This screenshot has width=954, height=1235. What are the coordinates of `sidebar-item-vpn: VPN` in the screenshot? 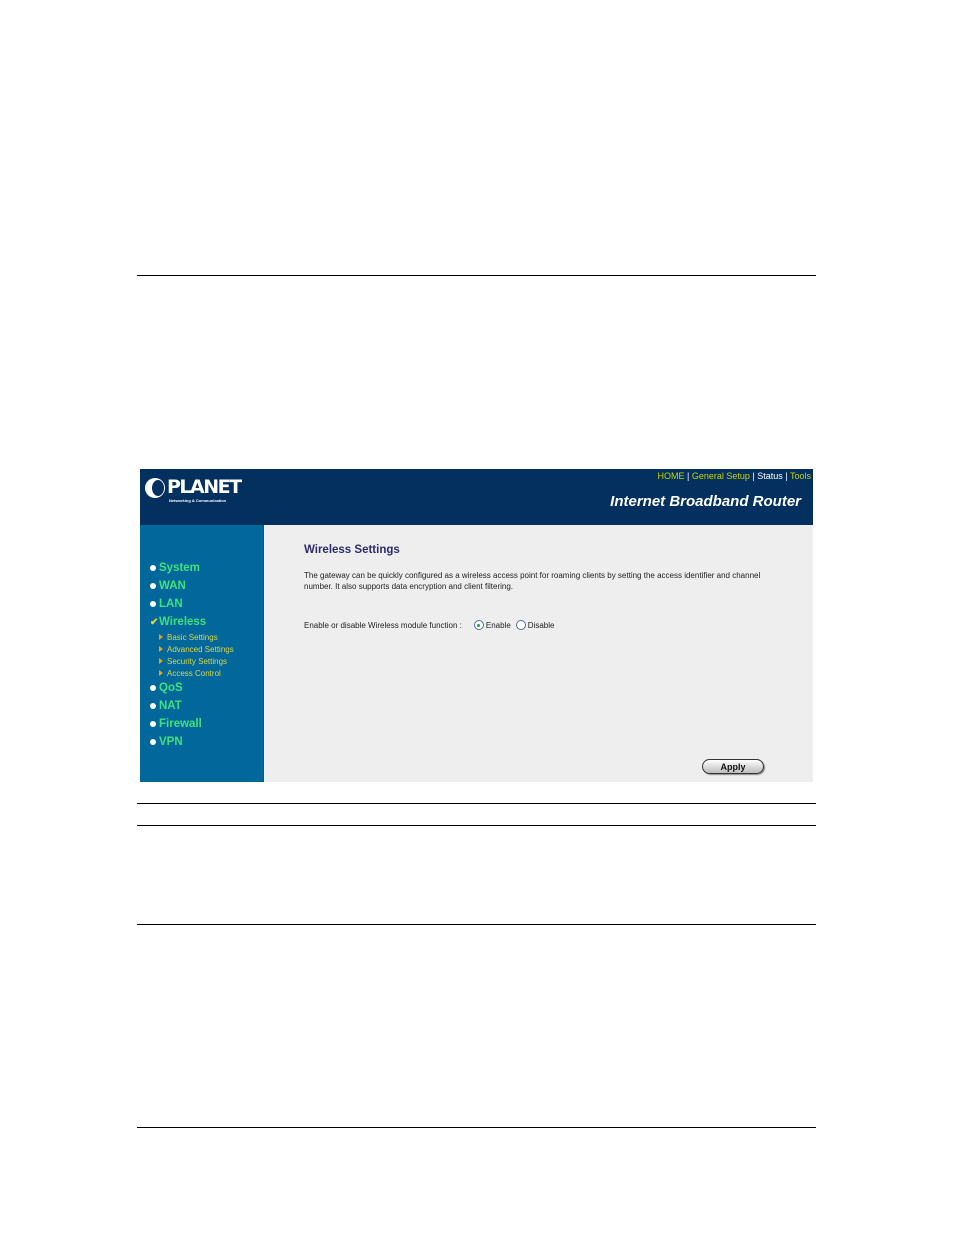 It's located at (192, 742).